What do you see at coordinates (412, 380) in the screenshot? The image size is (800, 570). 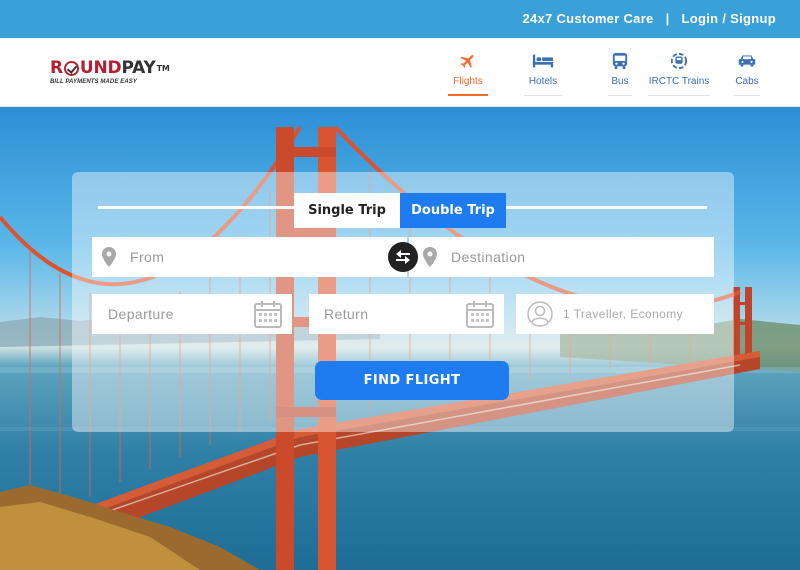 I see `find-flight-button: FIND FLIGHT` at bounding box center [412, 380].